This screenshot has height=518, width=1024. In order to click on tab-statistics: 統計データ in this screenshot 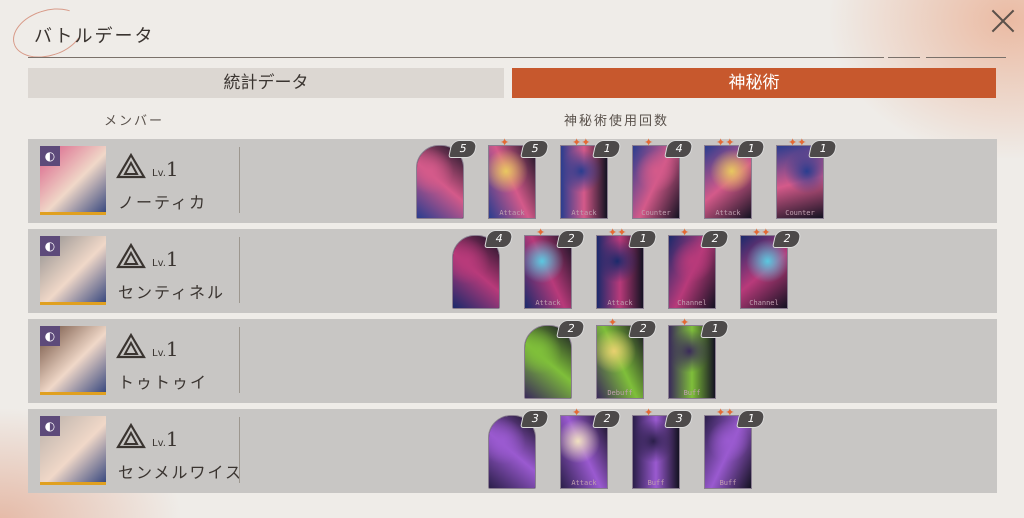, I will do `click(266, 83)`.